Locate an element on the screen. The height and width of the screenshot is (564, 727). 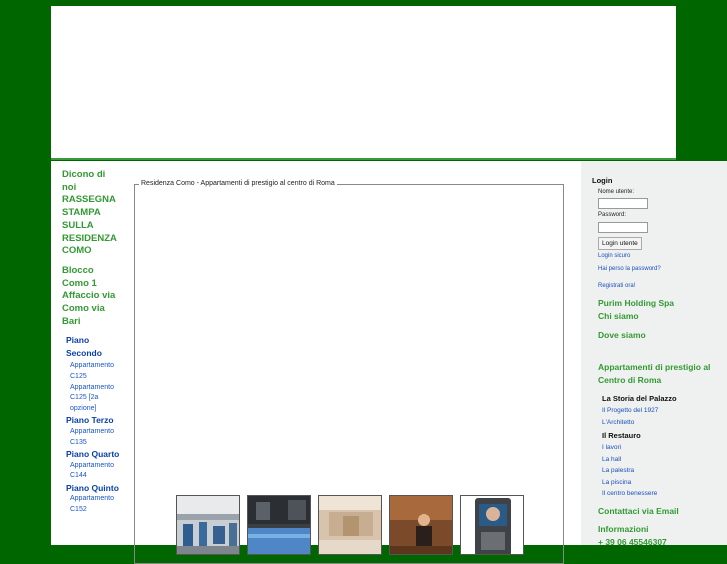
gym-photo is located at coordinates (208, 525).